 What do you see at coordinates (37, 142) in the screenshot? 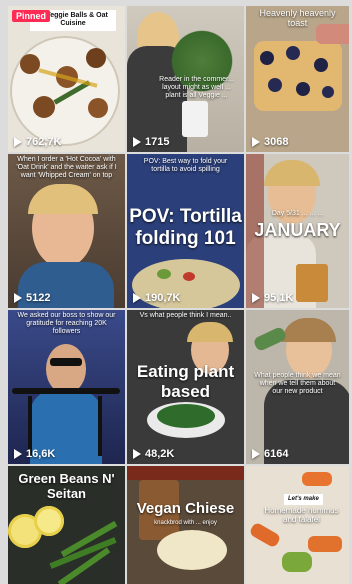
I see `view-count: 762,7K` at bounding box center [37, 142].